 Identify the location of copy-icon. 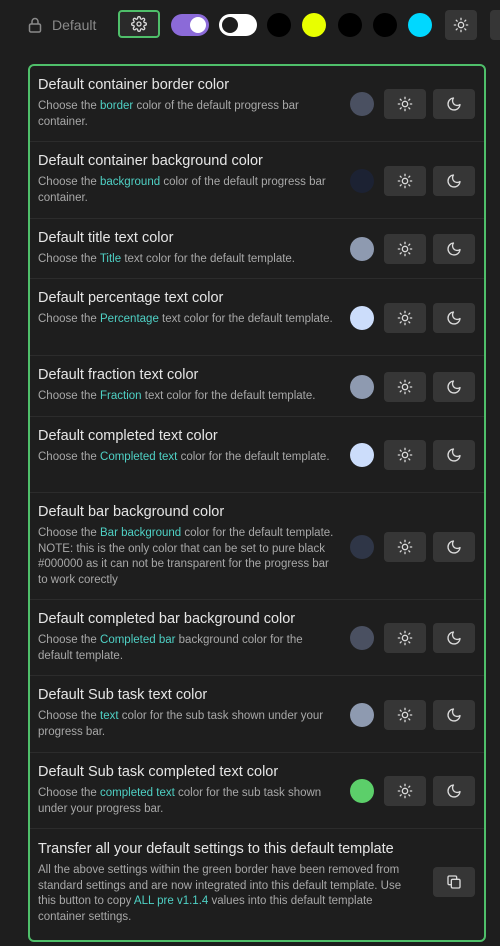
(454, 882).